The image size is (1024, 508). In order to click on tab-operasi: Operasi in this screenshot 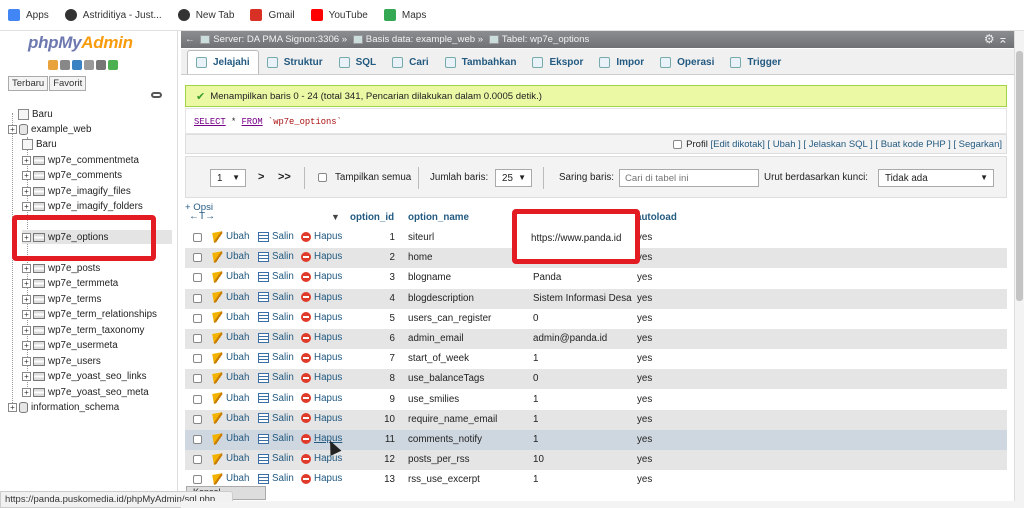, I will do `click(687, 62)`.